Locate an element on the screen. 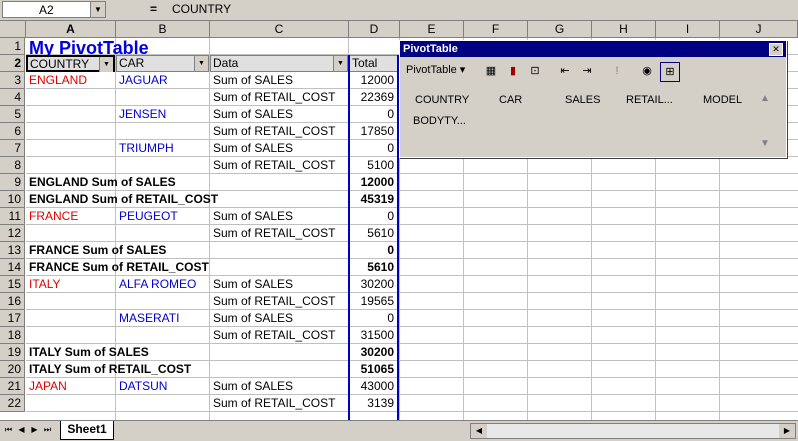 Image resolution: width=798 pixels, height=441 pixels. value-cell: 5100 is located at coordinates (373, 165).